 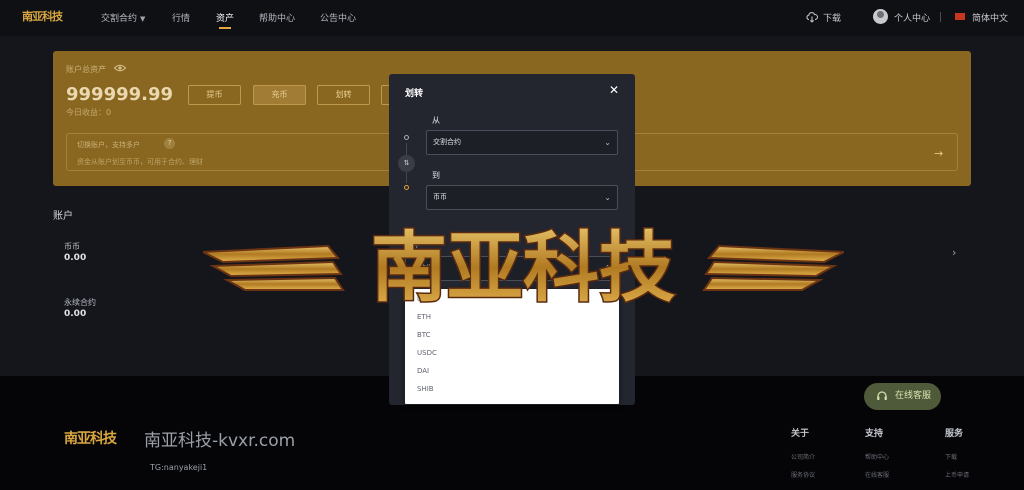 What do you see at coordinates (426, 299) in the screenshot?
I see `coin-option-usdt: USDT` at bounding box center [426, 299].